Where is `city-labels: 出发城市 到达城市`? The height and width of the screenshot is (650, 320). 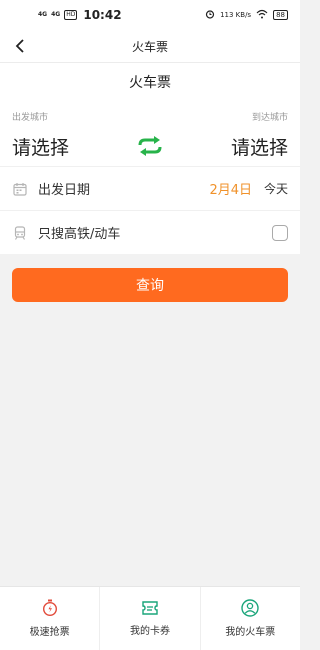
city-labels: 出发城市 到达城市 is located at coordinates (150, 113).